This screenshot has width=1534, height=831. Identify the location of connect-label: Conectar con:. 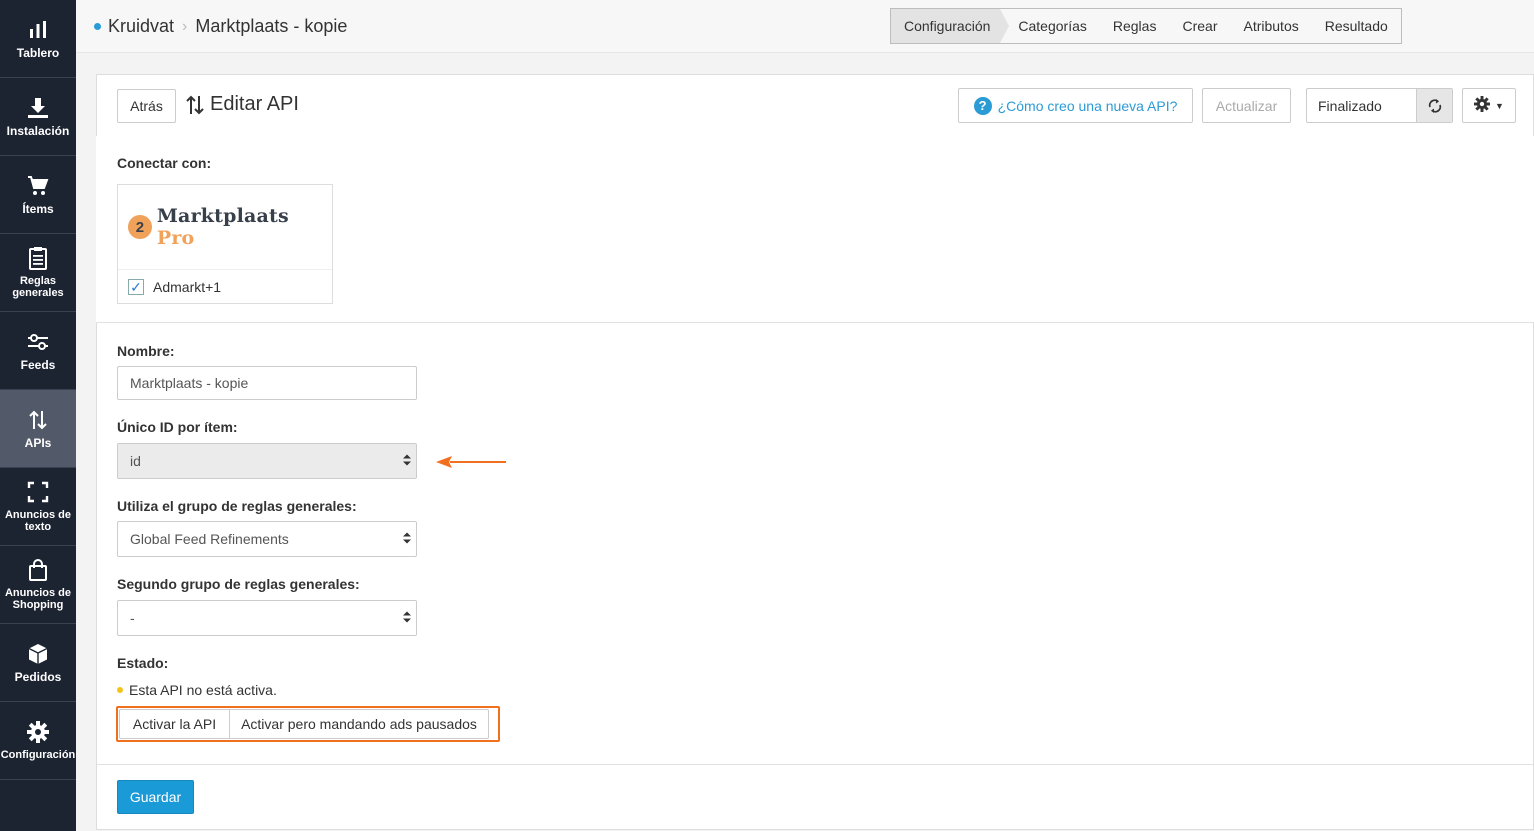
(164, 163).